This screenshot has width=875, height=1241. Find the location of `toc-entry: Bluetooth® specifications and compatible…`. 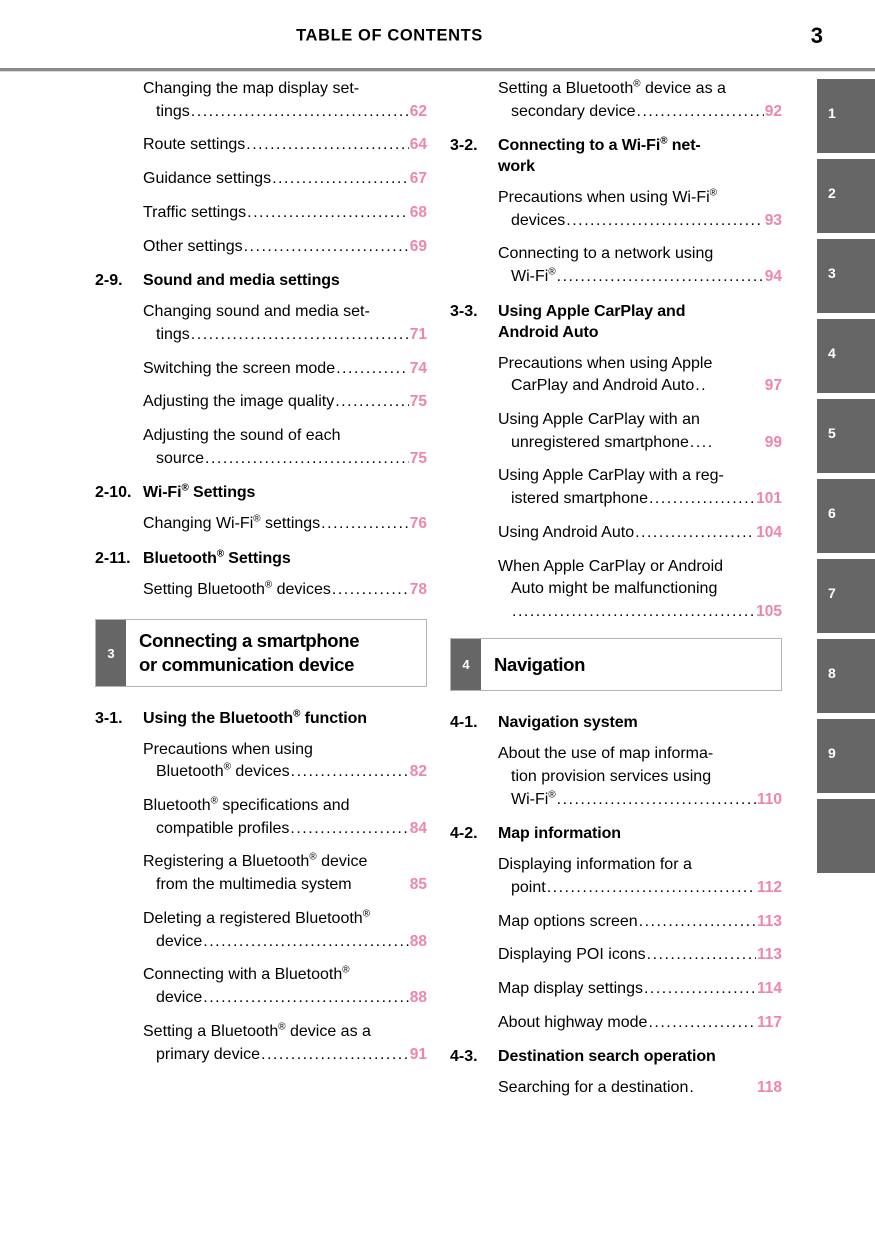

toc-entry: Bluetooth® specifications and compatible… is located at coordinates (285, 817).